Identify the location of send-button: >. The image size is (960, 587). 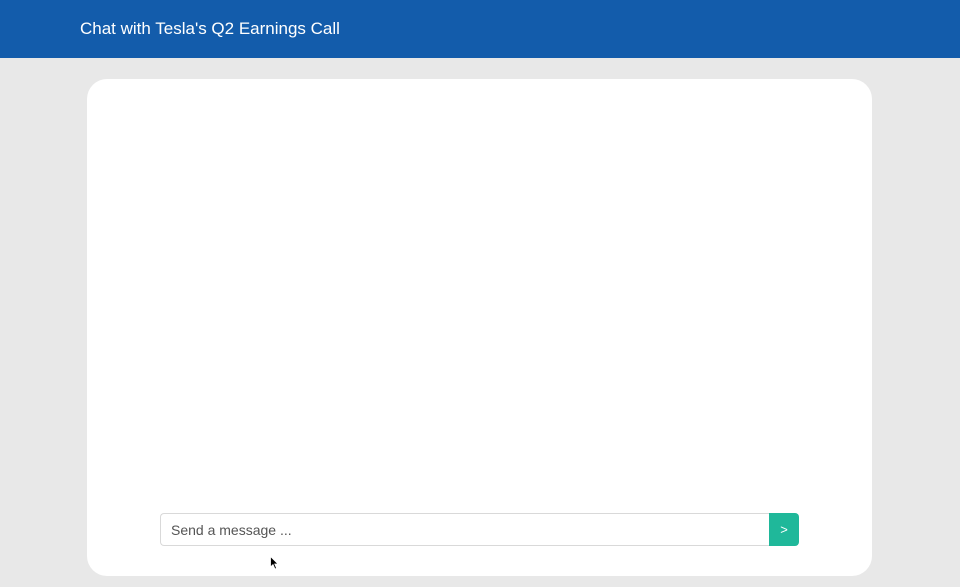
(784, 529).